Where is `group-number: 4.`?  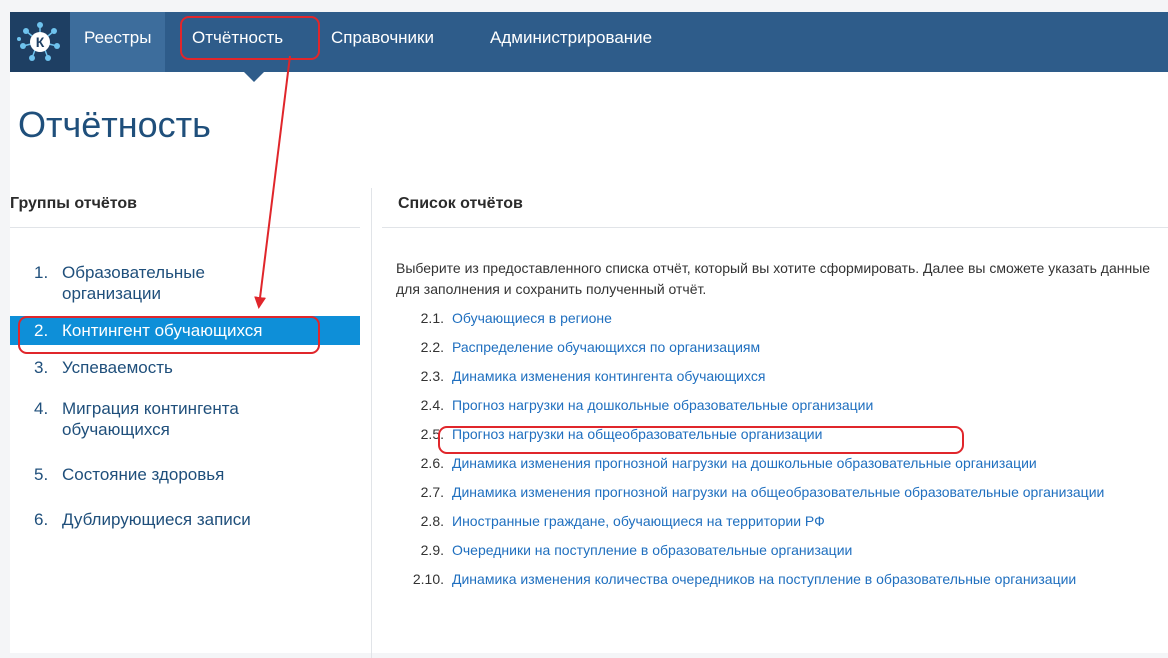
group-number: 4. is located at coordinates (41, 408).